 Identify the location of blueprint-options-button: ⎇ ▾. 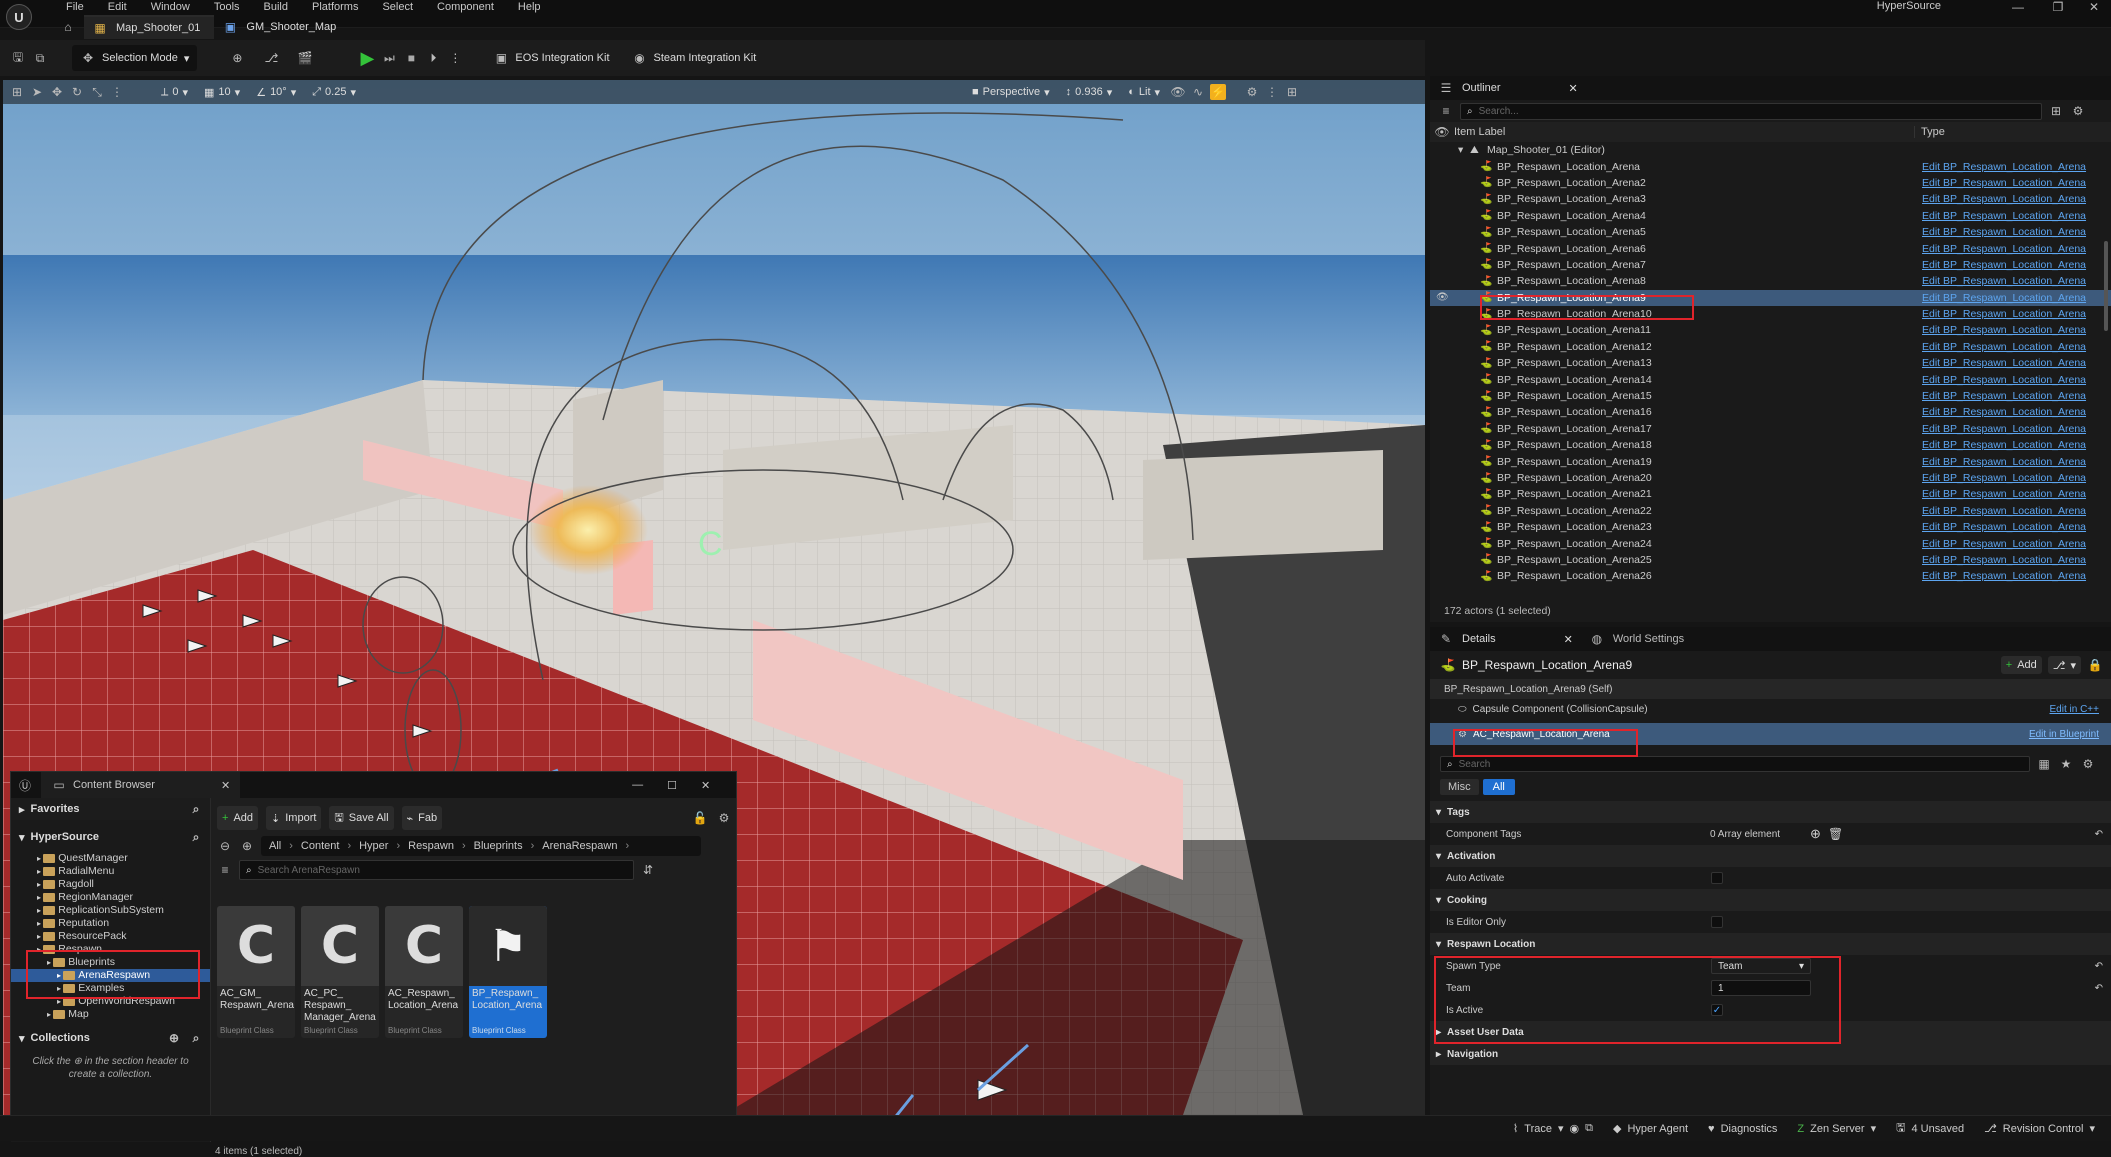
(2064, 665).